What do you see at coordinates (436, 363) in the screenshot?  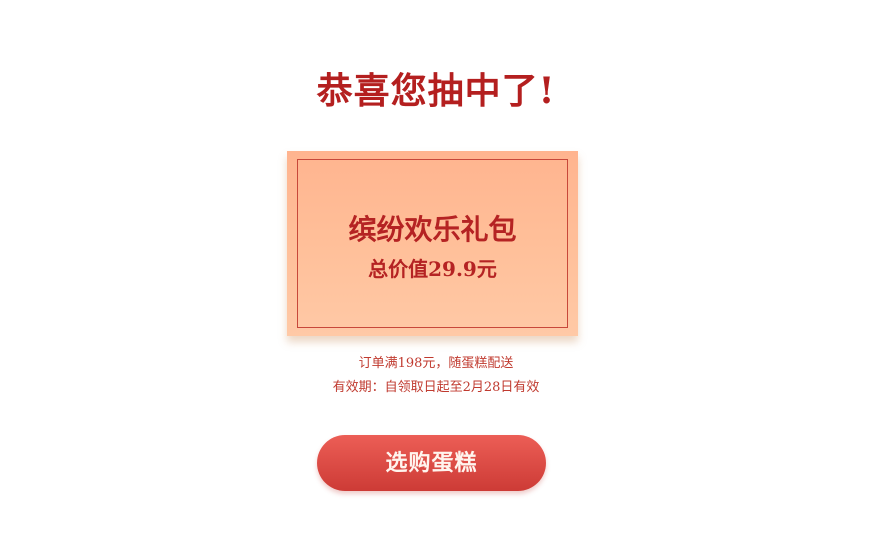 I see `prize-condition-text: 订单满198元，随蛋糕配送` at bounding box center [436, 363].